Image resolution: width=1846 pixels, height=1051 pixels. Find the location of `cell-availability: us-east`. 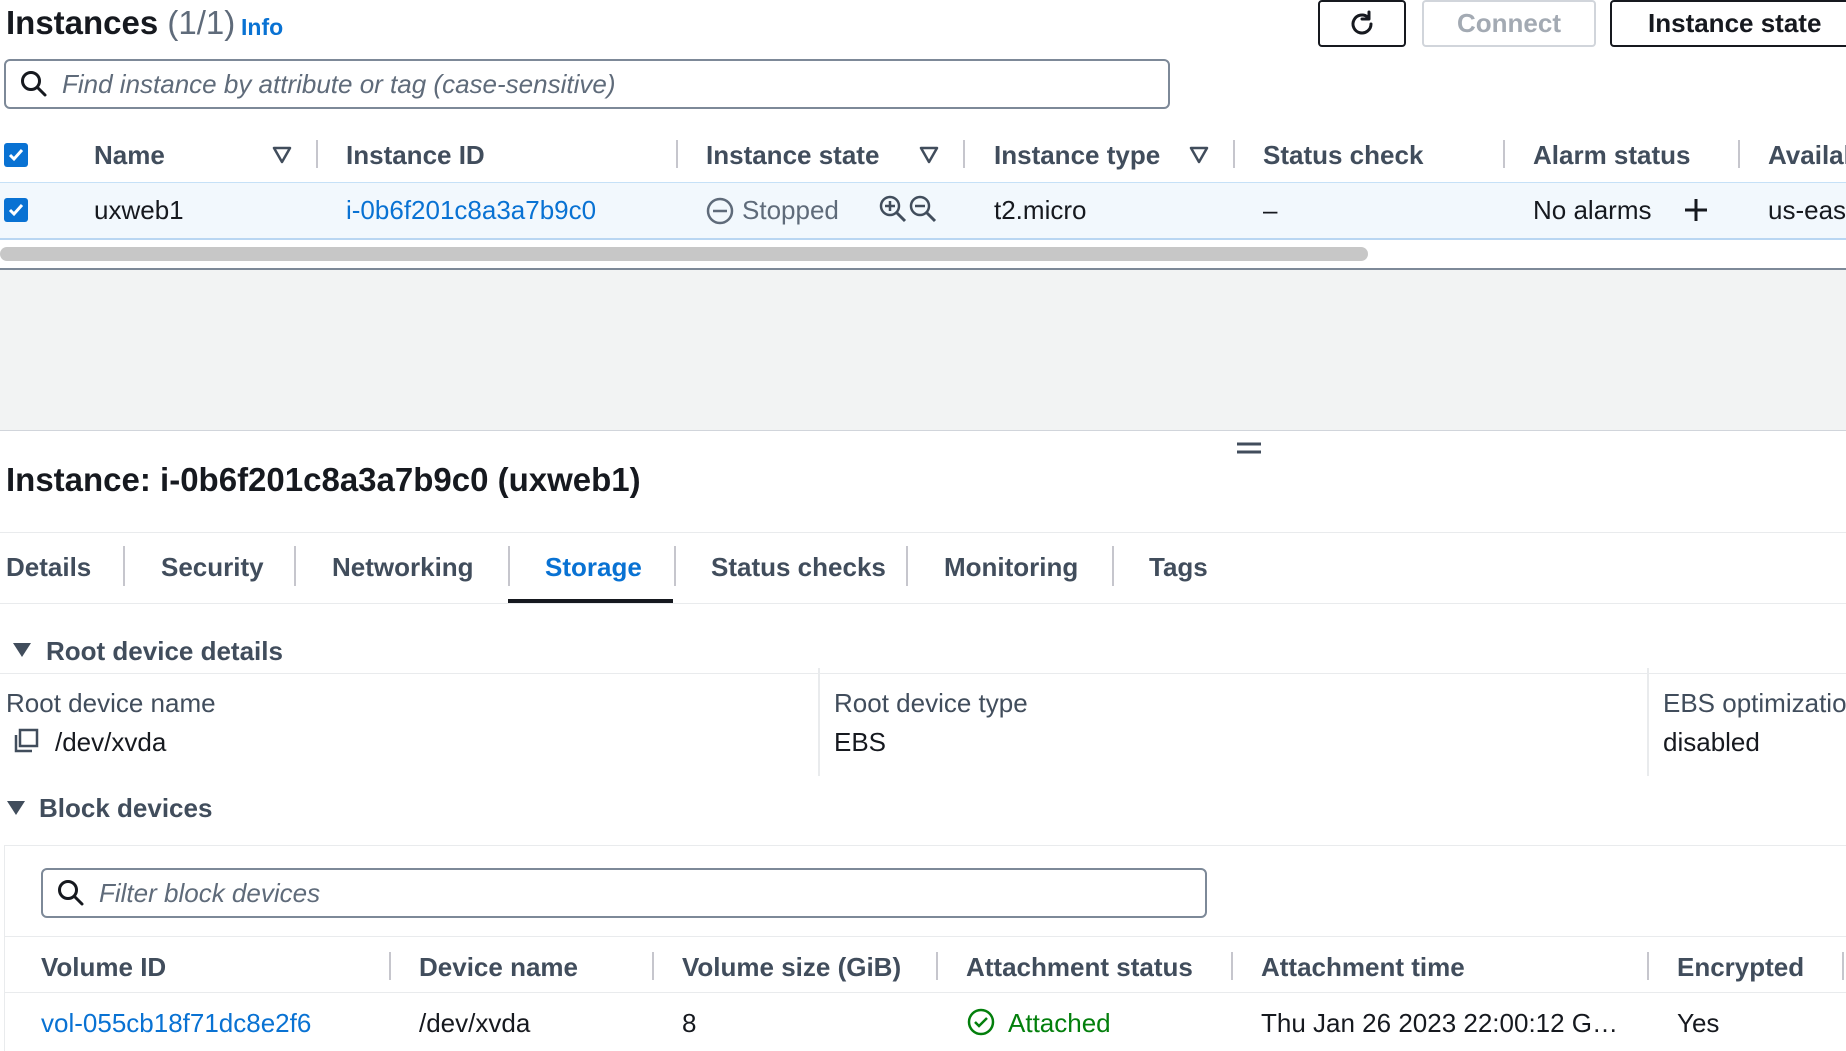

cell-availability: us-east is located at coordinates (1807, 210).